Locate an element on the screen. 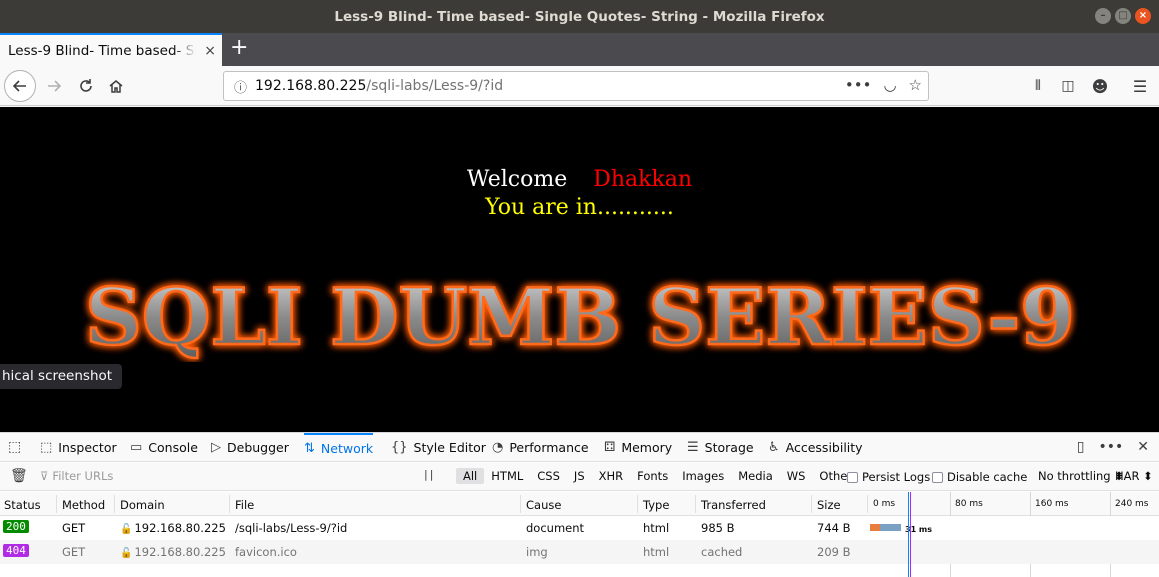 The width and height of the screenshot is (1159, 577). pause-icon: || is located at coordinates (429, 474).